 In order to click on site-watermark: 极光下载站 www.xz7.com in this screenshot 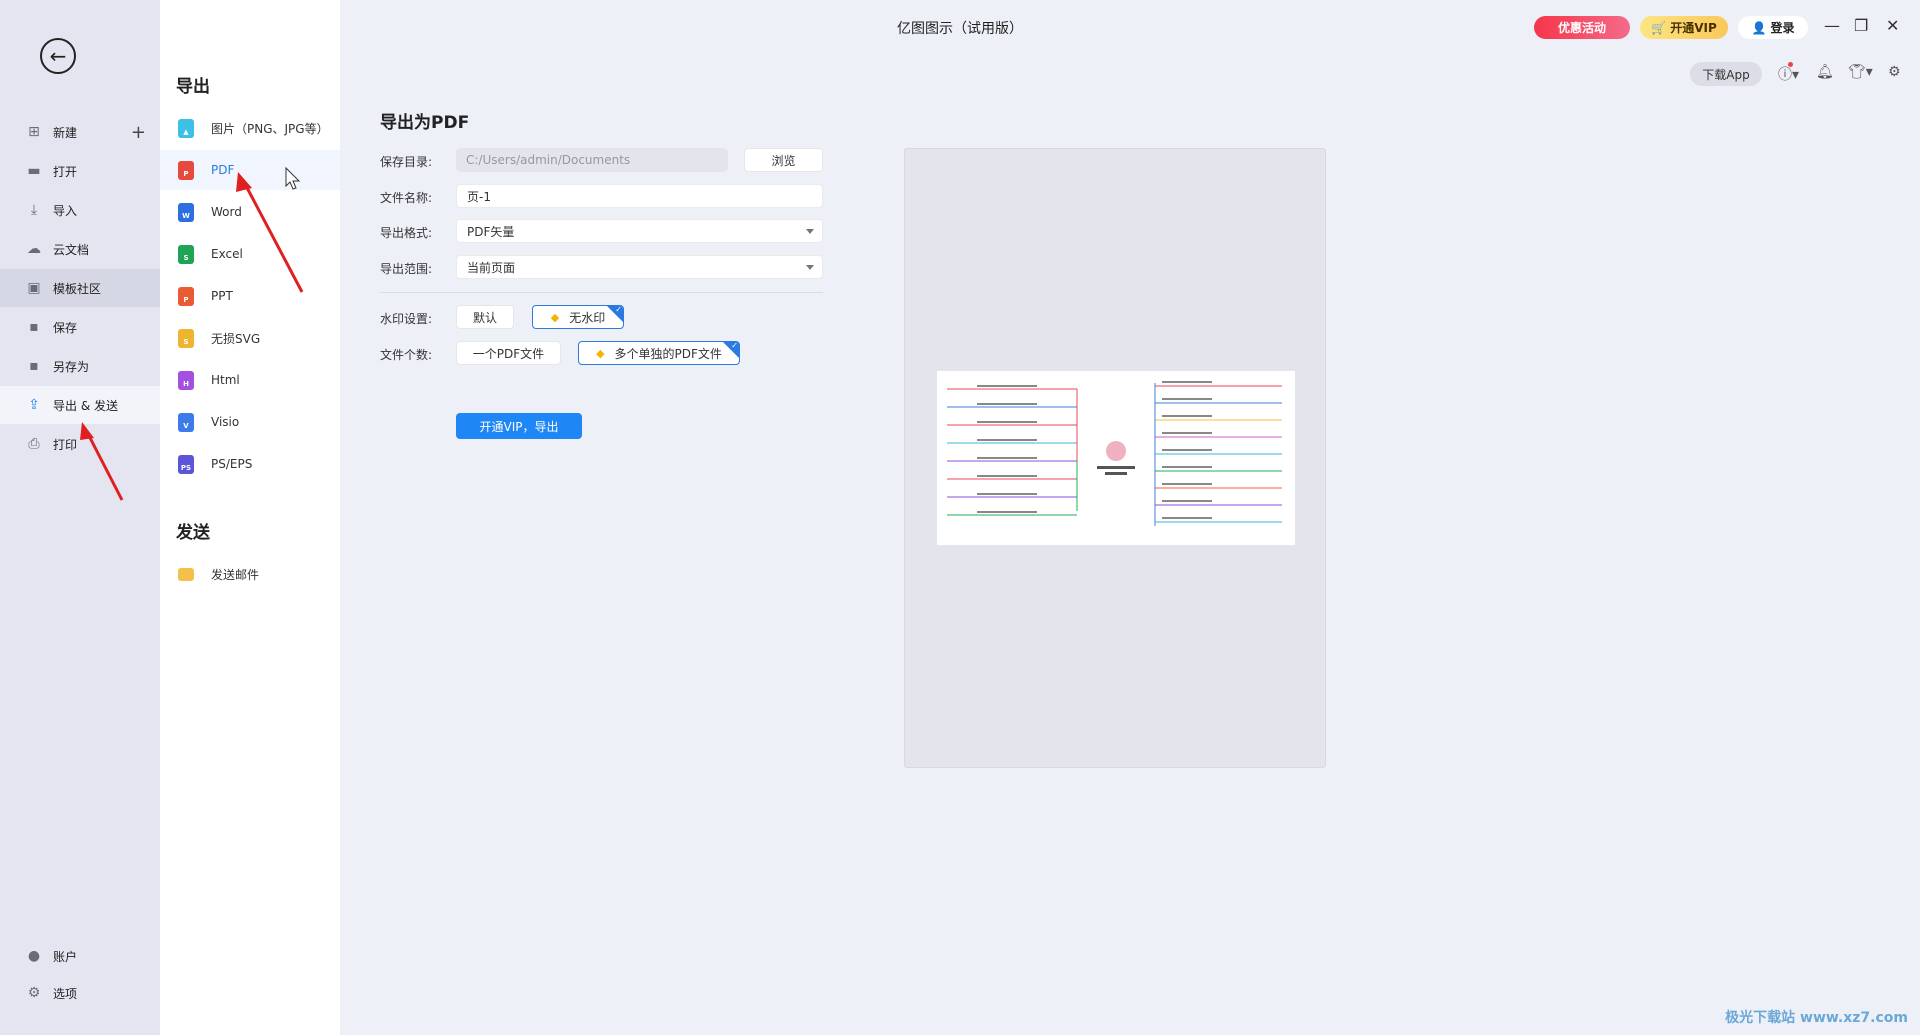, I will do `click(1816, 1018)`.